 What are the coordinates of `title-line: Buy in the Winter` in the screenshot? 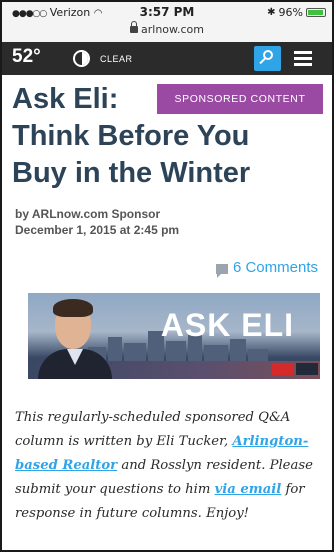 It's located at (131, 173).